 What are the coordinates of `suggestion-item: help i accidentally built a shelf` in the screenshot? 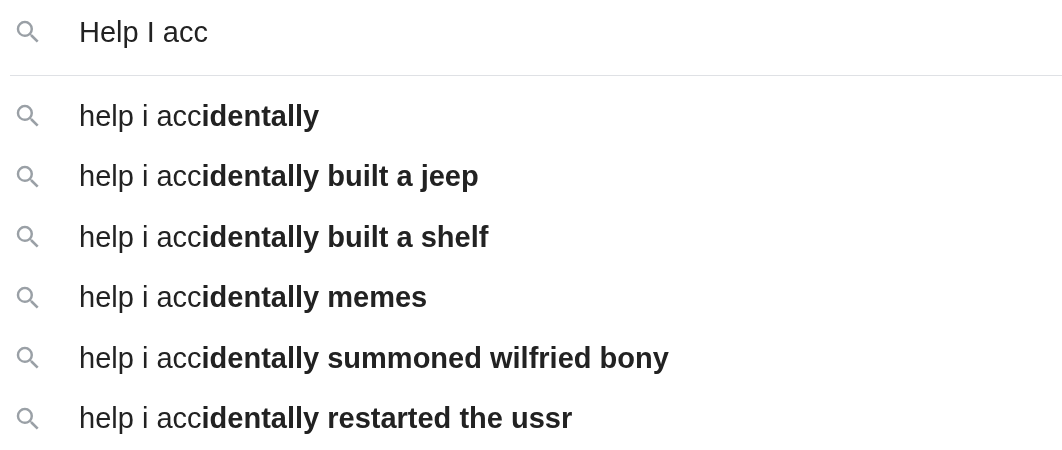 It's located at (284, 237).